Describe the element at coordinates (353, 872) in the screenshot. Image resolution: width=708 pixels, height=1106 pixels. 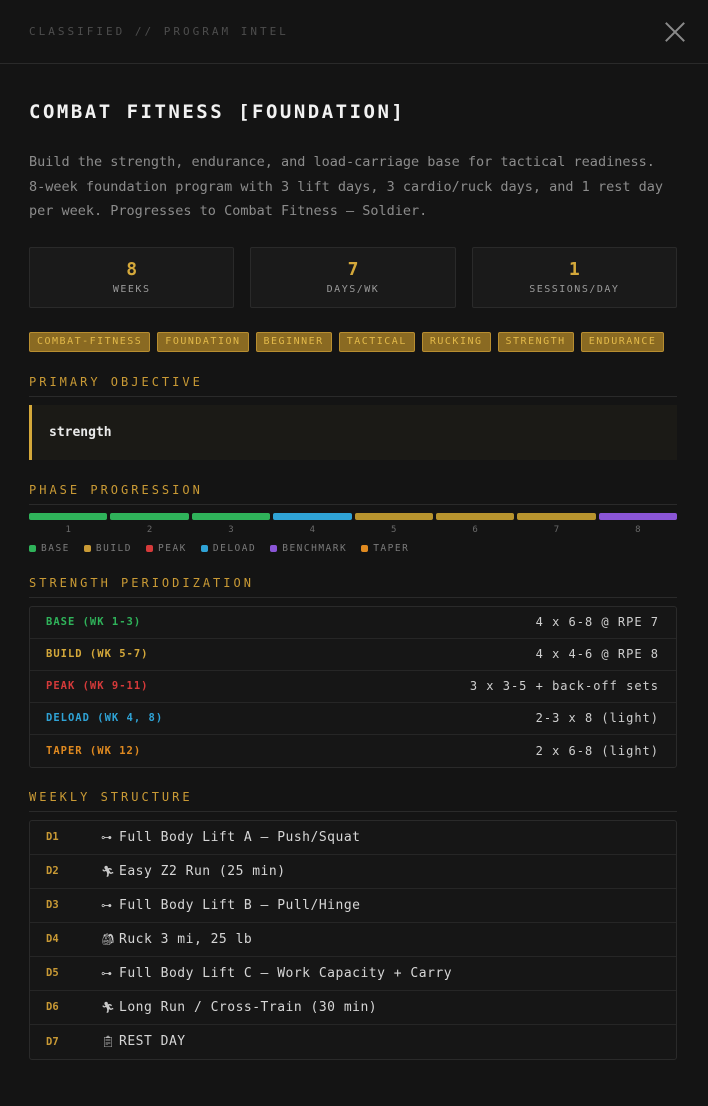
I see `week-day-row: D2 🏃︎ Easy Z2 Run (25 min)` at that location.